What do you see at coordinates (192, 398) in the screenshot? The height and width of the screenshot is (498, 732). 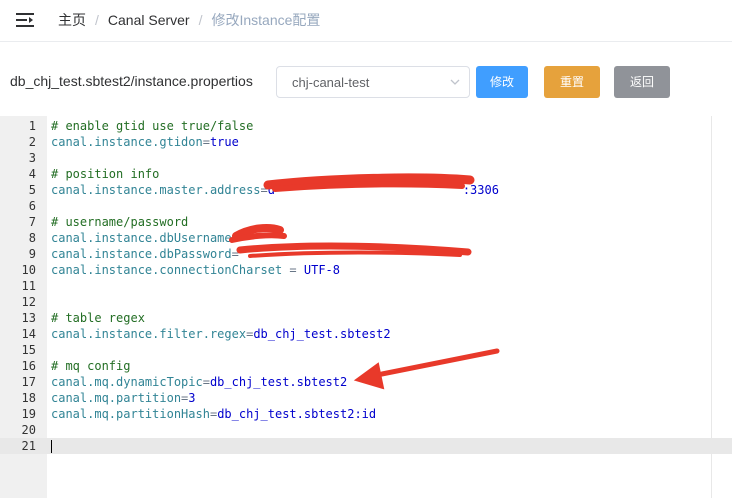 I see `code-token: 3` at bounding box center [192, 398].